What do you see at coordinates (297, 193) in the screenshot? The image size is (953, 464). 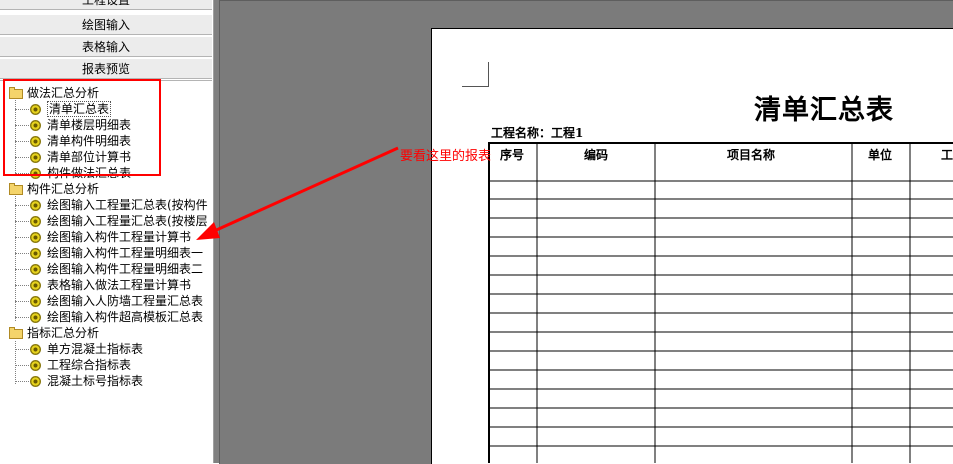 I see `annotation-arrow` at bounding box center [297, 193].